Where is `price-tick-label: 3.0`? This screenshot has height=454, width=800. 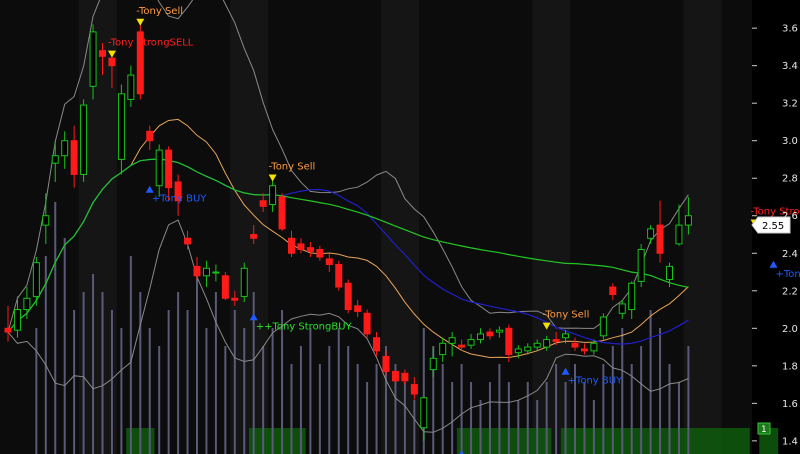 price-tick-label: 3.0 is located at coordinates (790, 141).